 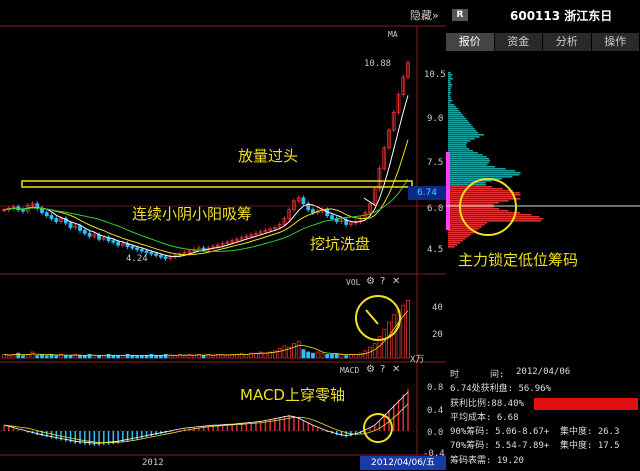 What do you see at coordinates (268, 155) in the screenshot?
I see `annot-volume-overshoot: 放量过头` at bounding box center [268, 155].